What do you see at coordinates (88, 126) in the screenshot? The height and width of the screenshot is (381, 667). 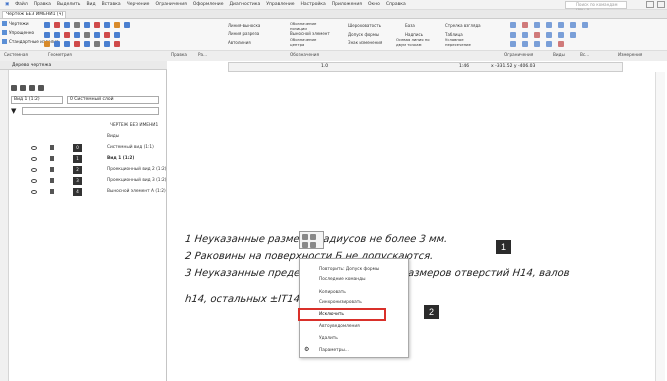 I see `tree-root: ЧЕРТЕЖ БЕЗ ИМЕНИ1` at bounding box center [88, 126].